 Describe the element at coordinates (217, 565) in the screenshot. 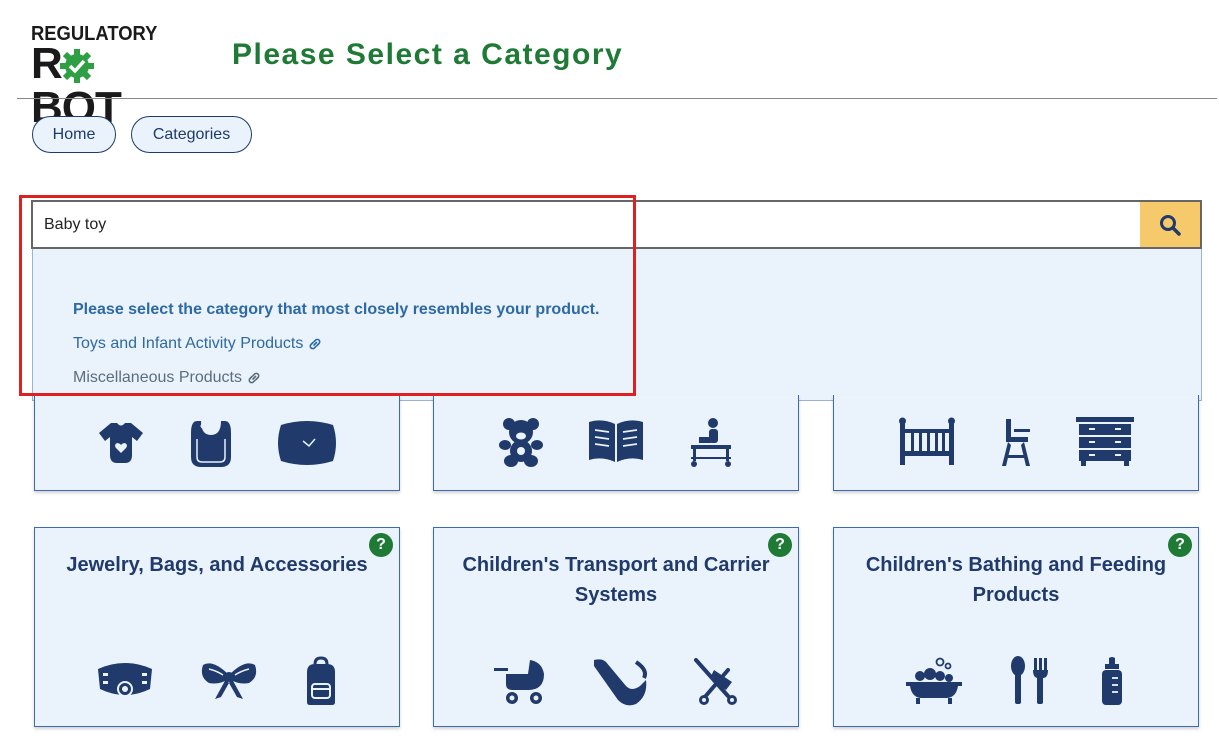

I see `card-title: Jewelry, Bags, and Accessories` at that location.